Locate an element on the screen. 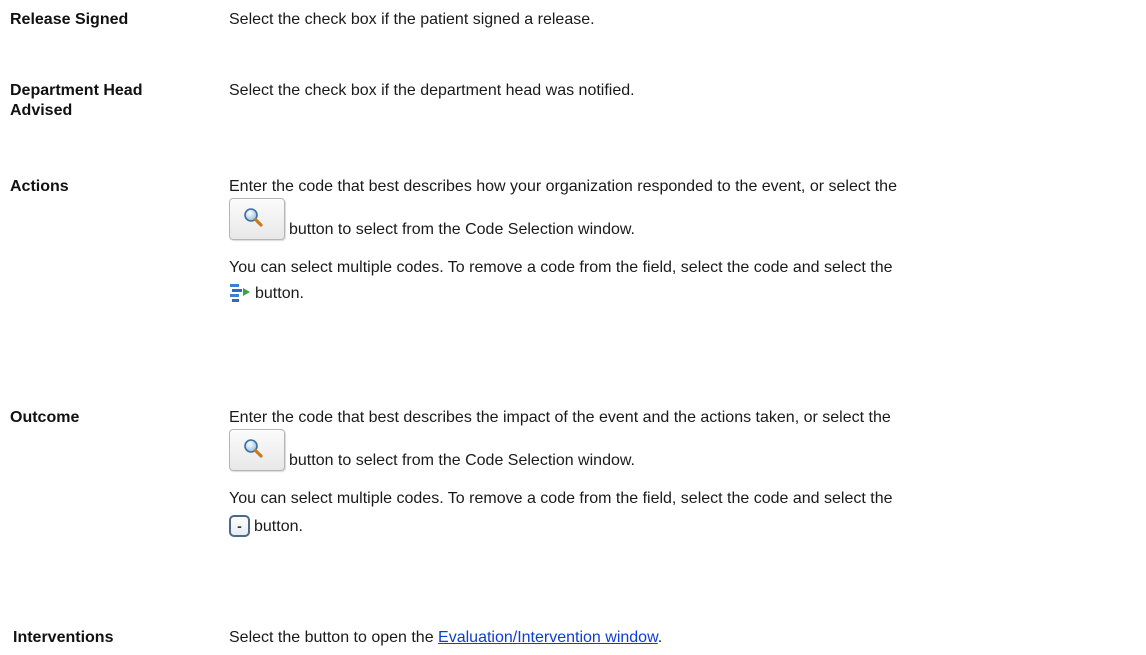 The width and height of the screenshot is (1146, 655). minus-icon: - is located at coordinates (239, 526).